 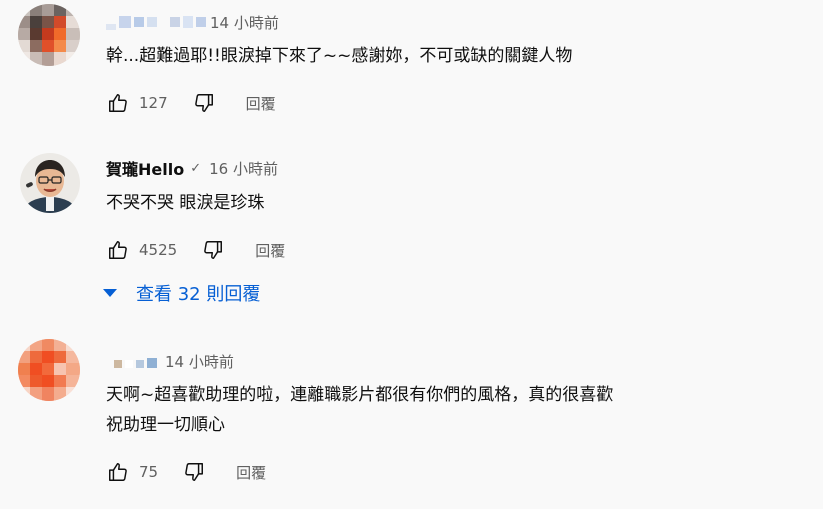 What do you see at coordinates (153, 103) in the screenshot?
I see `like-count: 127` at bounding box center [153, 103].